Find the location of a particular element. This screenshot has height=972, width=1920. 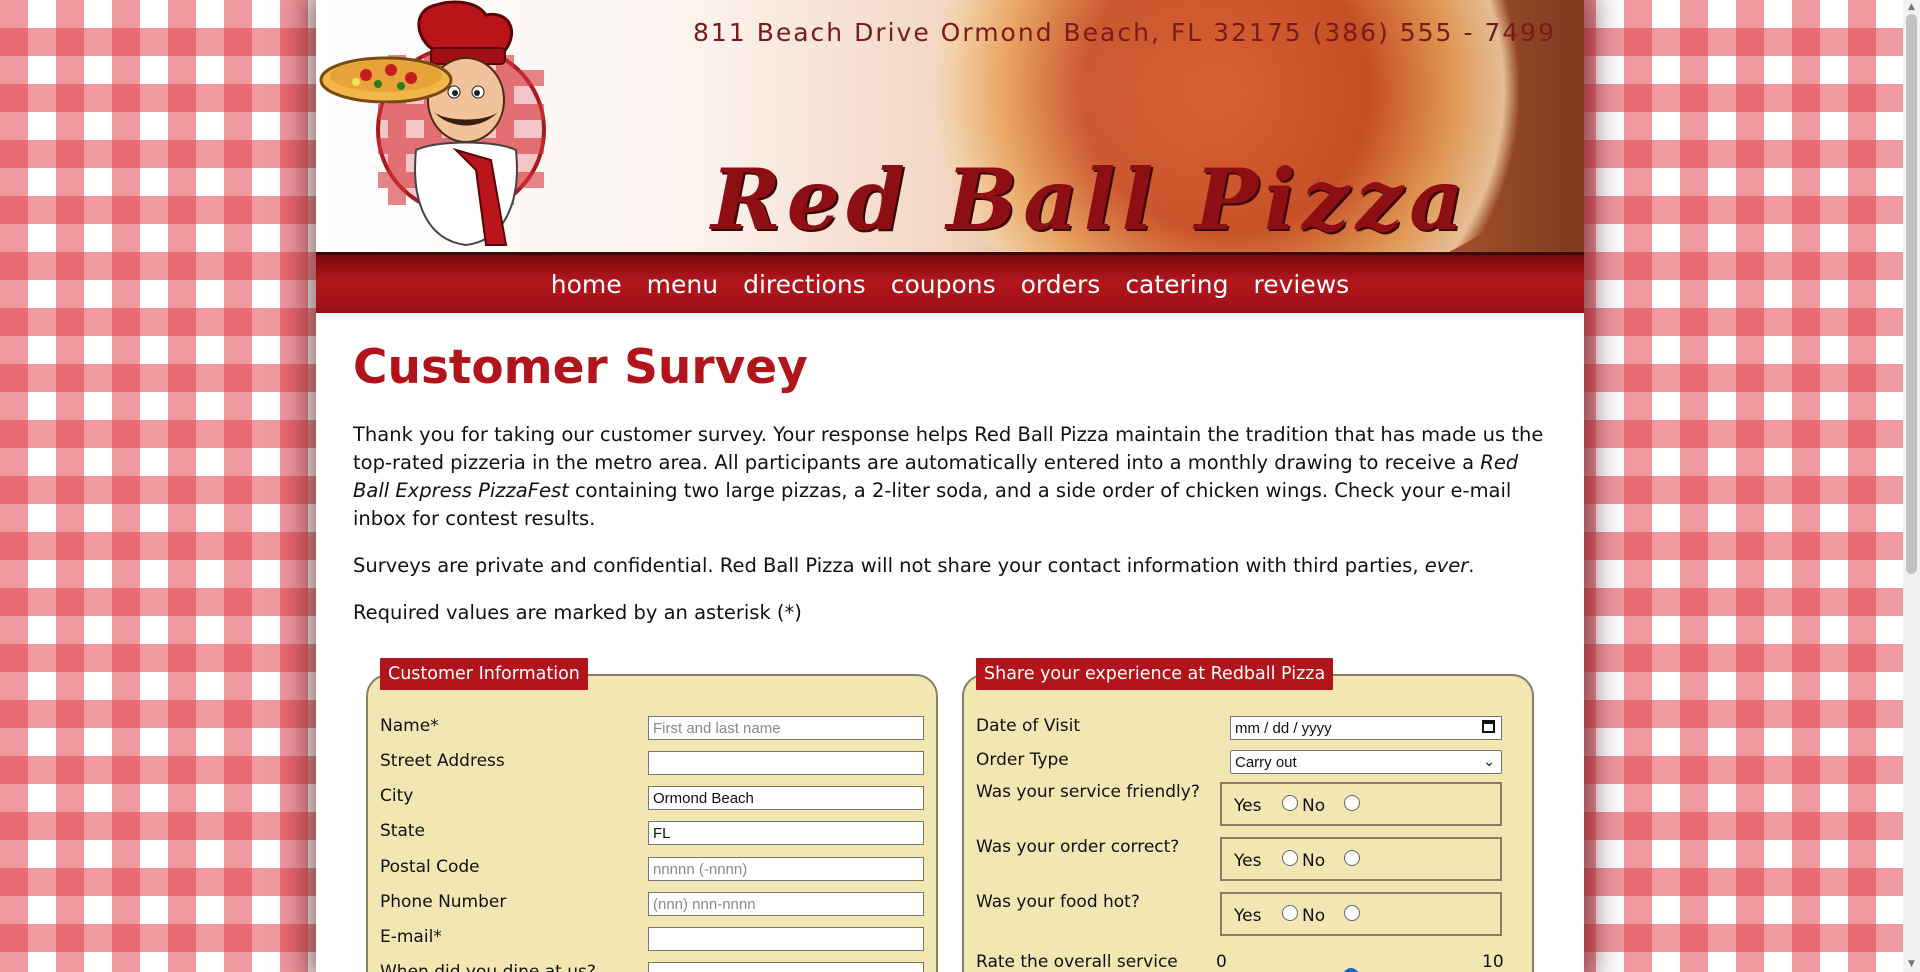

nav-coupons: coupons is located at coordinates (943, 284).